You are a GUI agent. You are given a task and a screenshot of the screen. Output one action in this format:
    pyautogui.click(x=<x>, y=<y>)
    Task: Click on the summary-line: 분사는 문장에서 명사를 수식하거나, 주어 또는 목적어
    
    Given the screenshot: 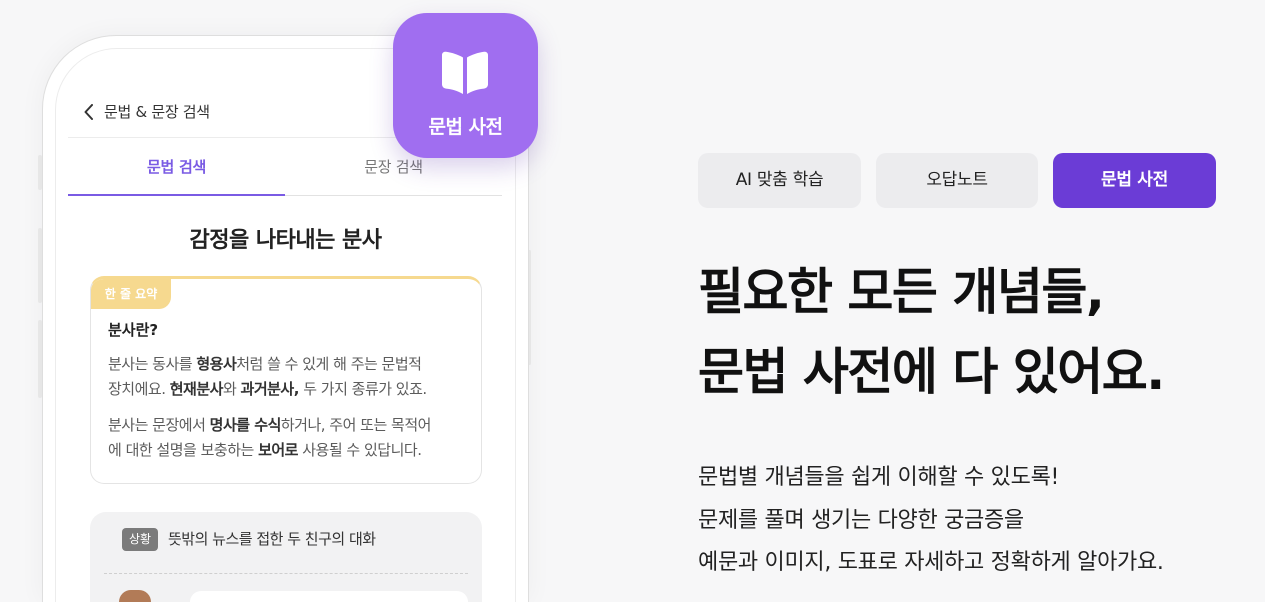 What is the action you would take?
    pyautogui.click(x=269, y=425)
    